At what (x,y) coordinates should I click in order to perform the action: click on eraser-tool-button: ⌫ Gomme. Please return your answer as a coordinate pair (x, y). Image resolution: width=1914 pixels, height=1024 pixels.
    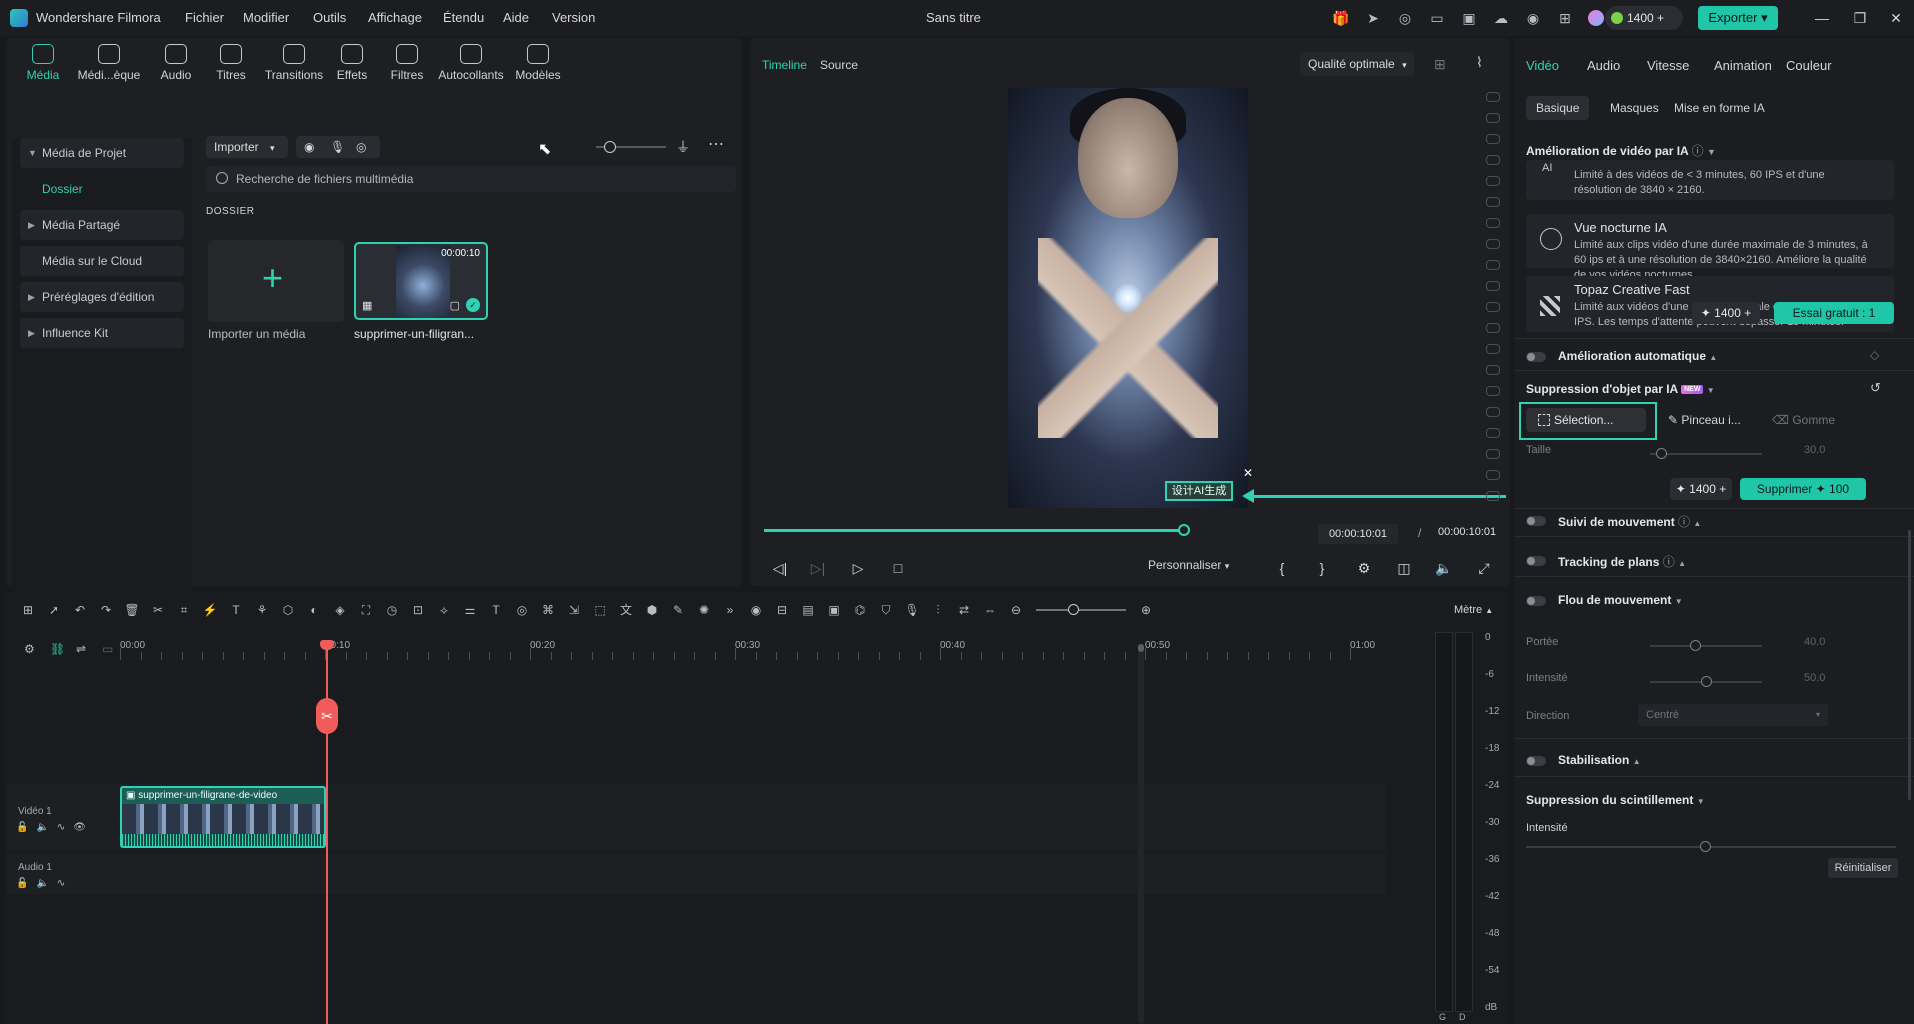
    Looking at the image, I should click on (1803, 420).